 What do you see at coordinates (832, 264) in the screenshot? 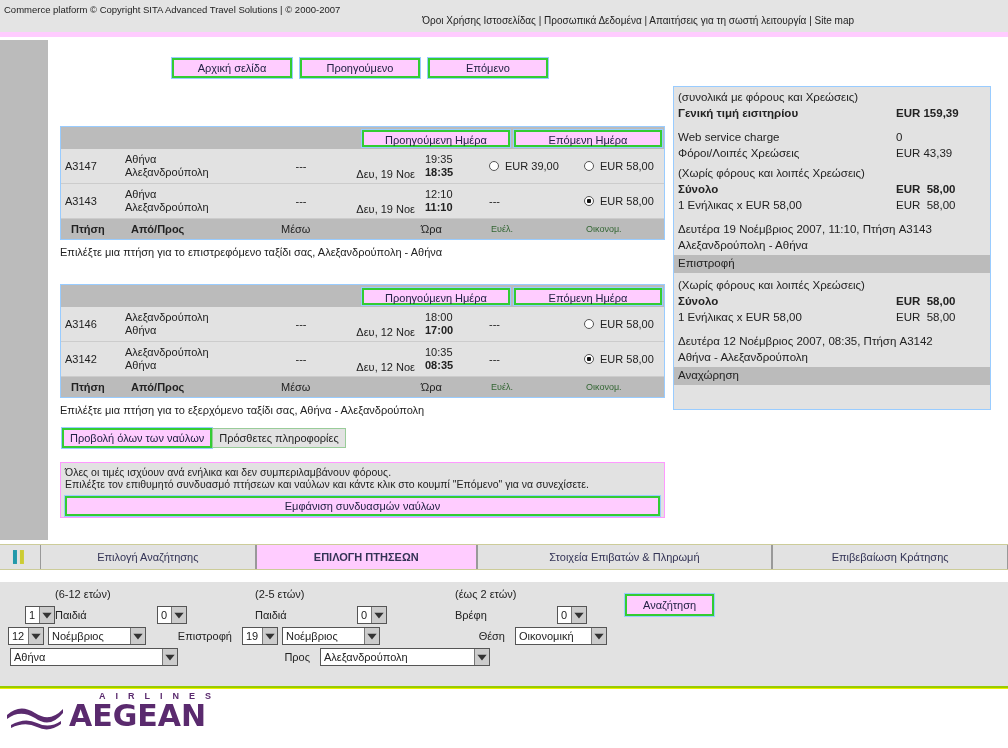
I see `leg-header: Επιστροφή` at bounding box center [832, 264].